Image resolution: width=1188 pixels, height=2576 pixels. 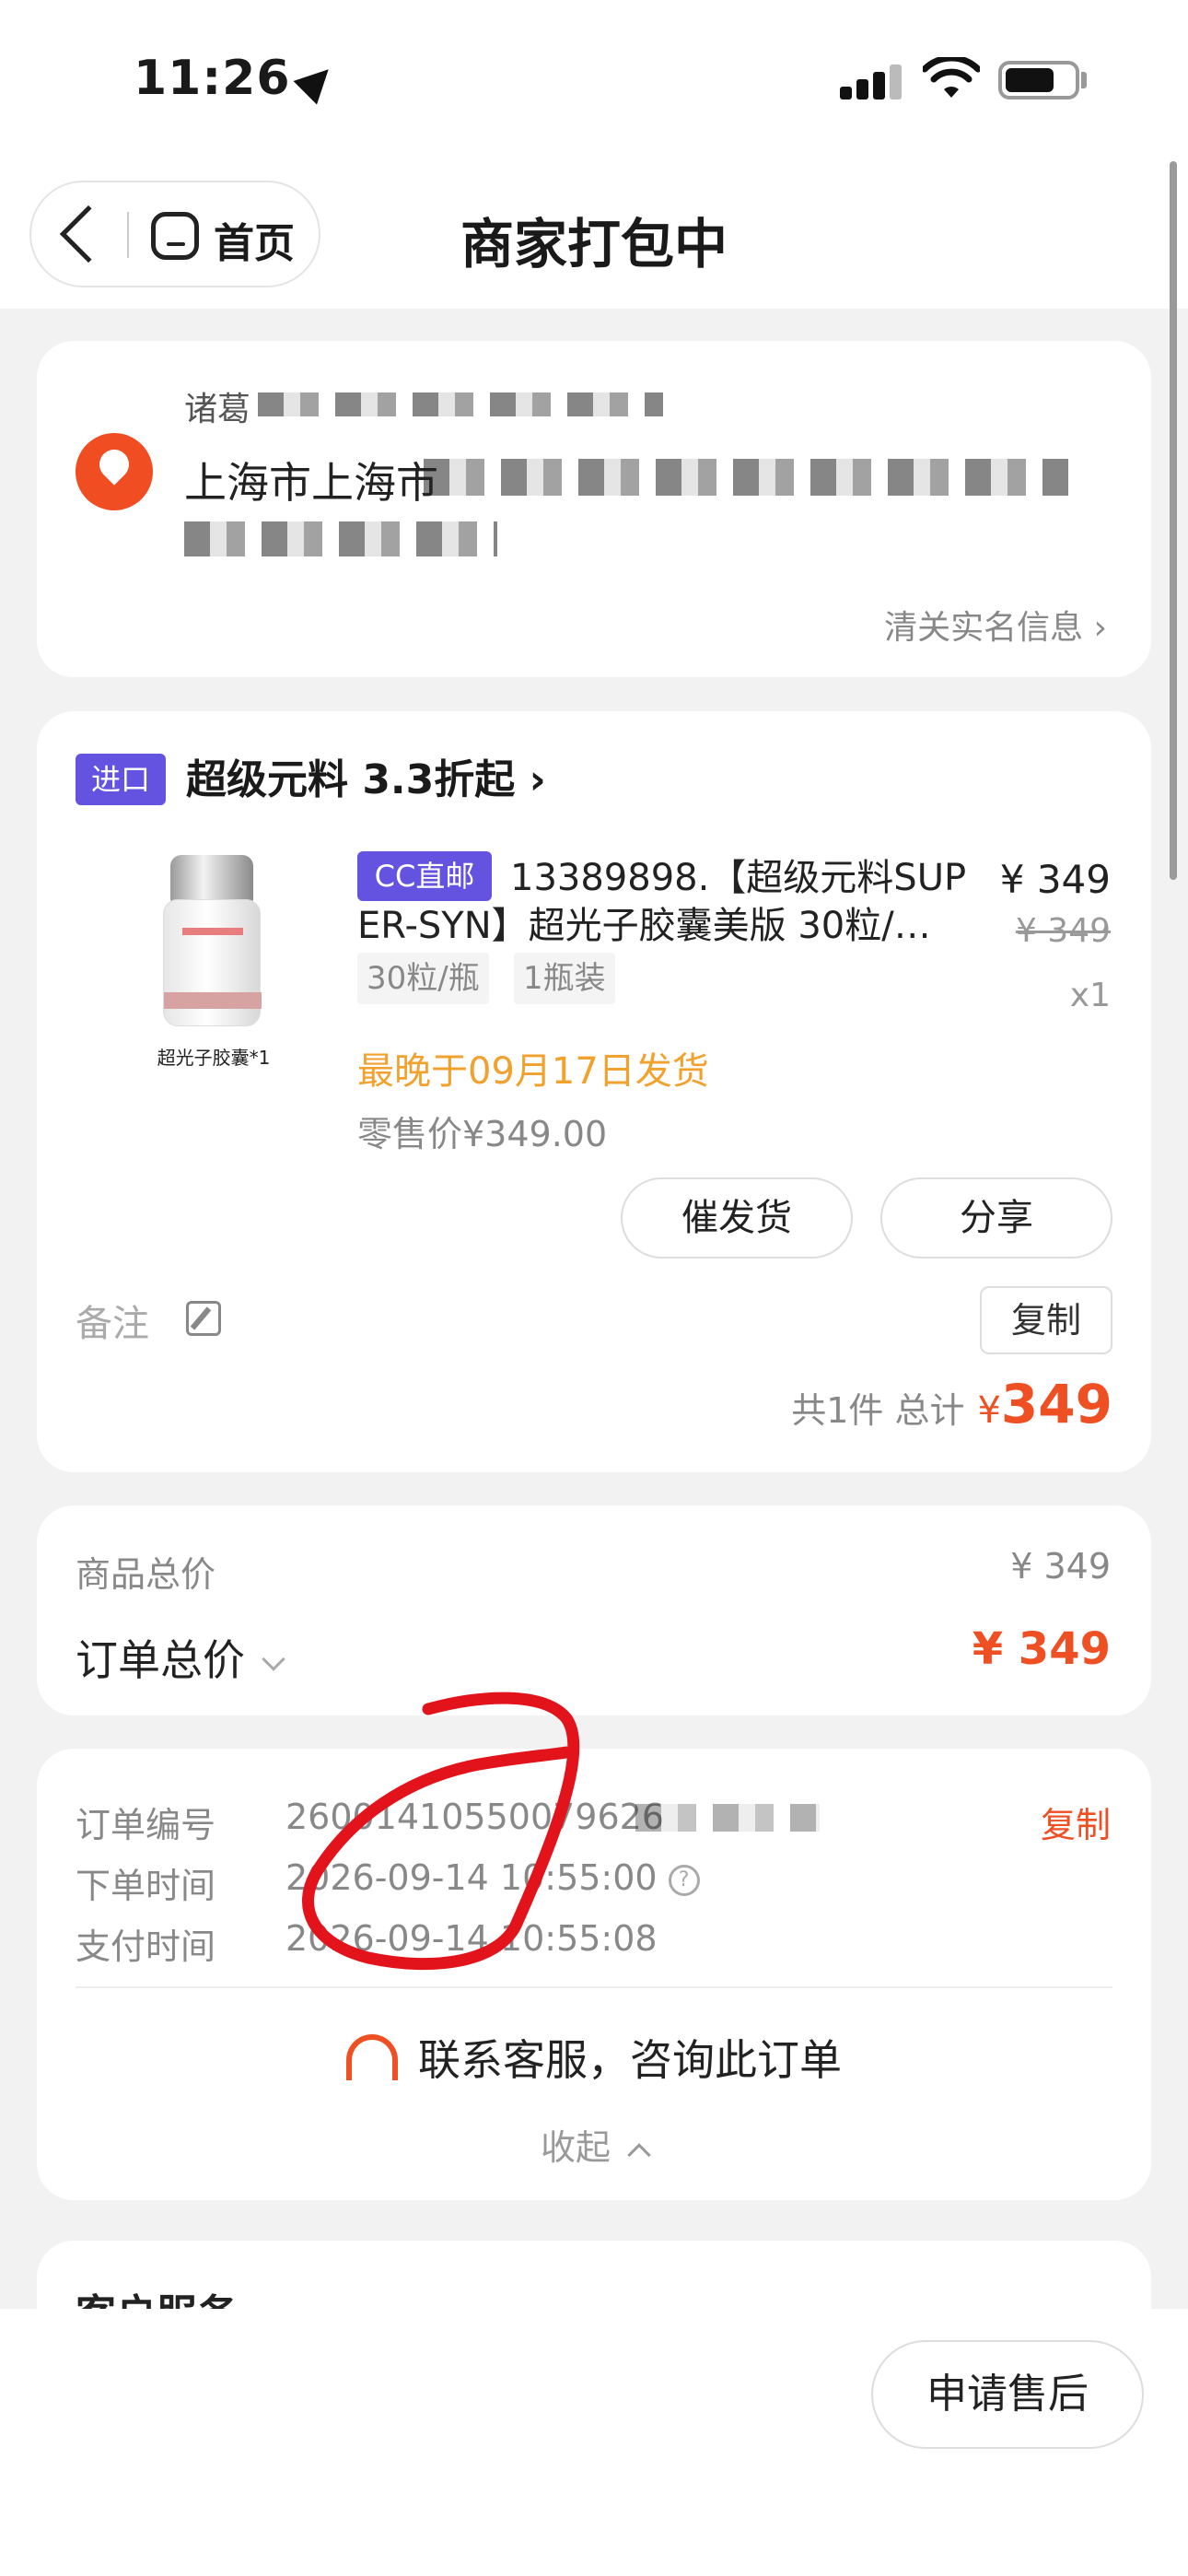 I want to click on location-arrow-icon, so click(x=316, y=81).